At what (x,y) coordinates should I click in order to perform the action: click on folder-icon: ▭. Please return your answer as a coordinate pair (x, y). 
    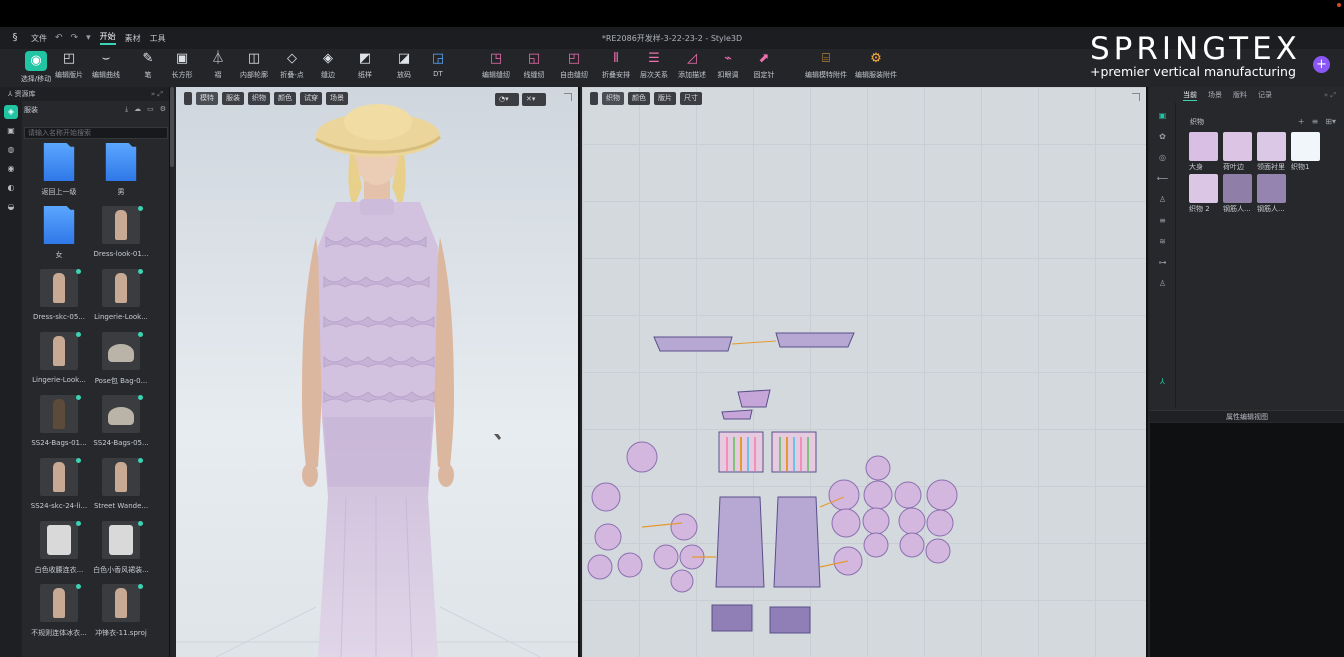
    Looking at the image, I should click on (150, 110).